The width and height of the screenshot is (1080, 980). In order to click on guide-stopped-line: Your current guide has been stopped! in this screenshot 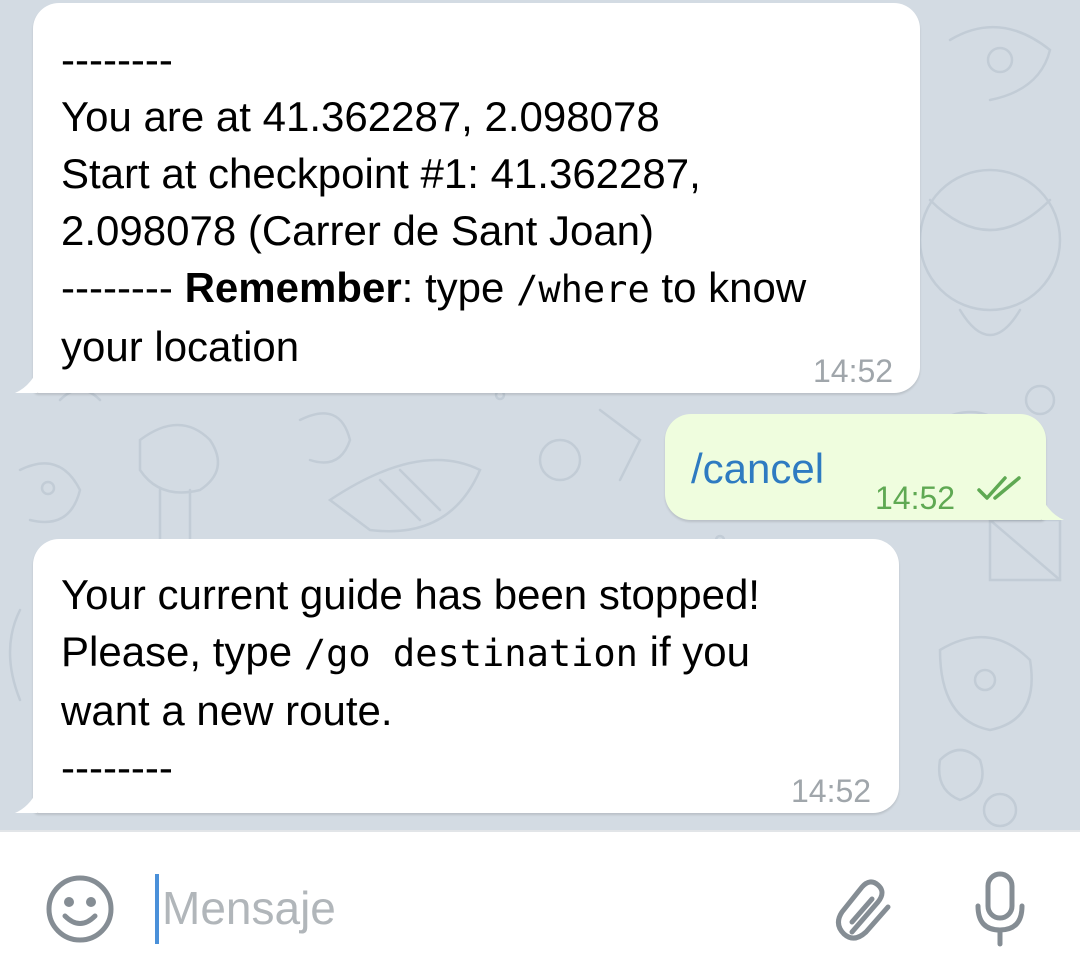, I will do `click(410, 594)`.